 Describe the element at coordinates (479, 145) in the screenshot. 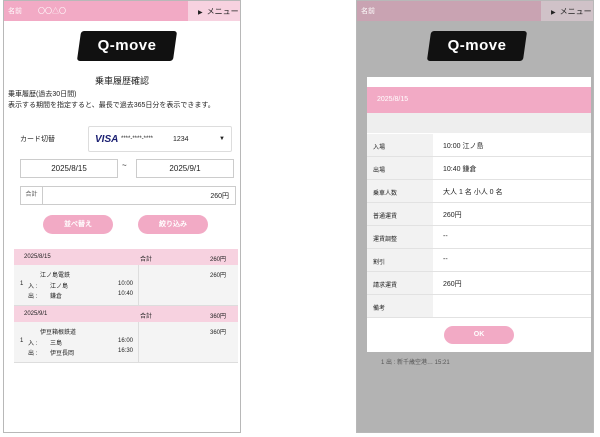

I see `detail-row-entry: 入場 10:00 江ノ島` at that location.